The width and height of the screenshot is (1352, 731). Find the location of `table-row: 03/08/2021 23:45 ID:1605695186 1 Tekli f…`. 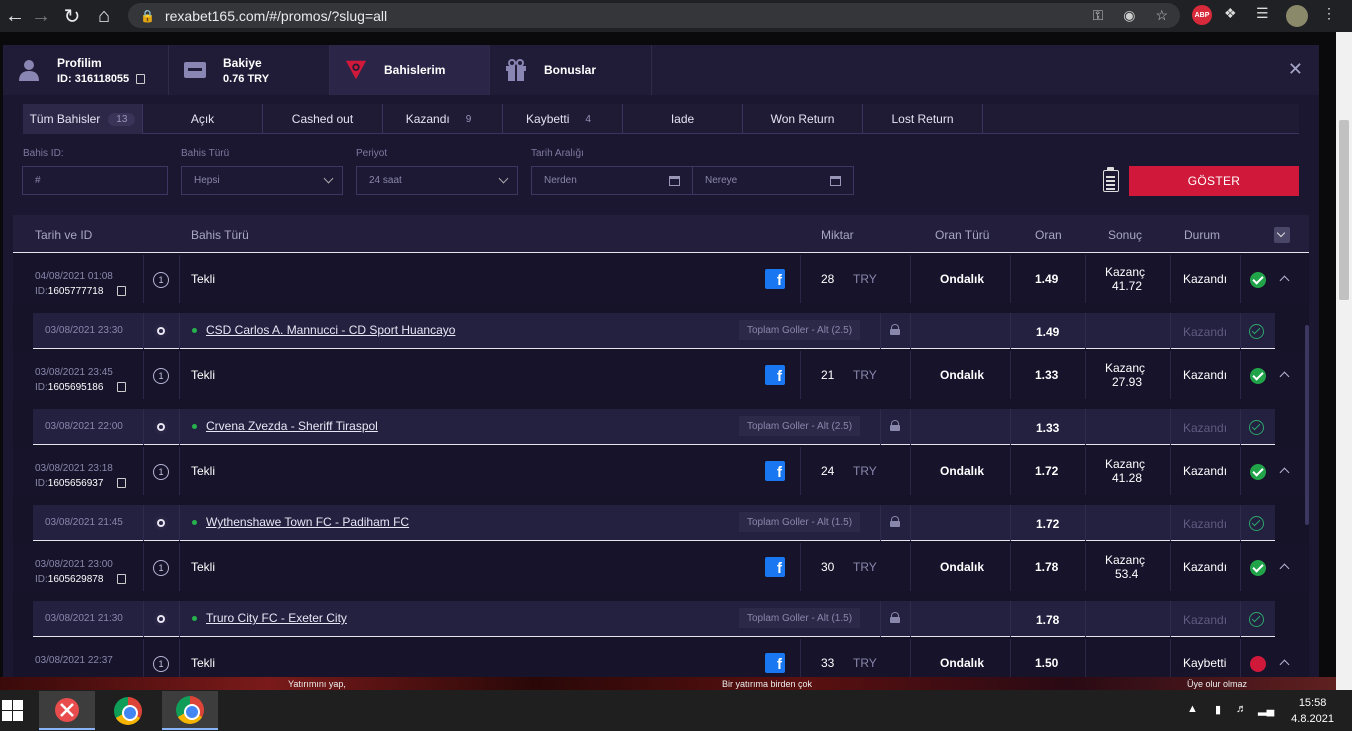

table-row: 03/08/2021 23:45 ID:1605695186 1 Tekli f… is located at coordinates (661, 375).